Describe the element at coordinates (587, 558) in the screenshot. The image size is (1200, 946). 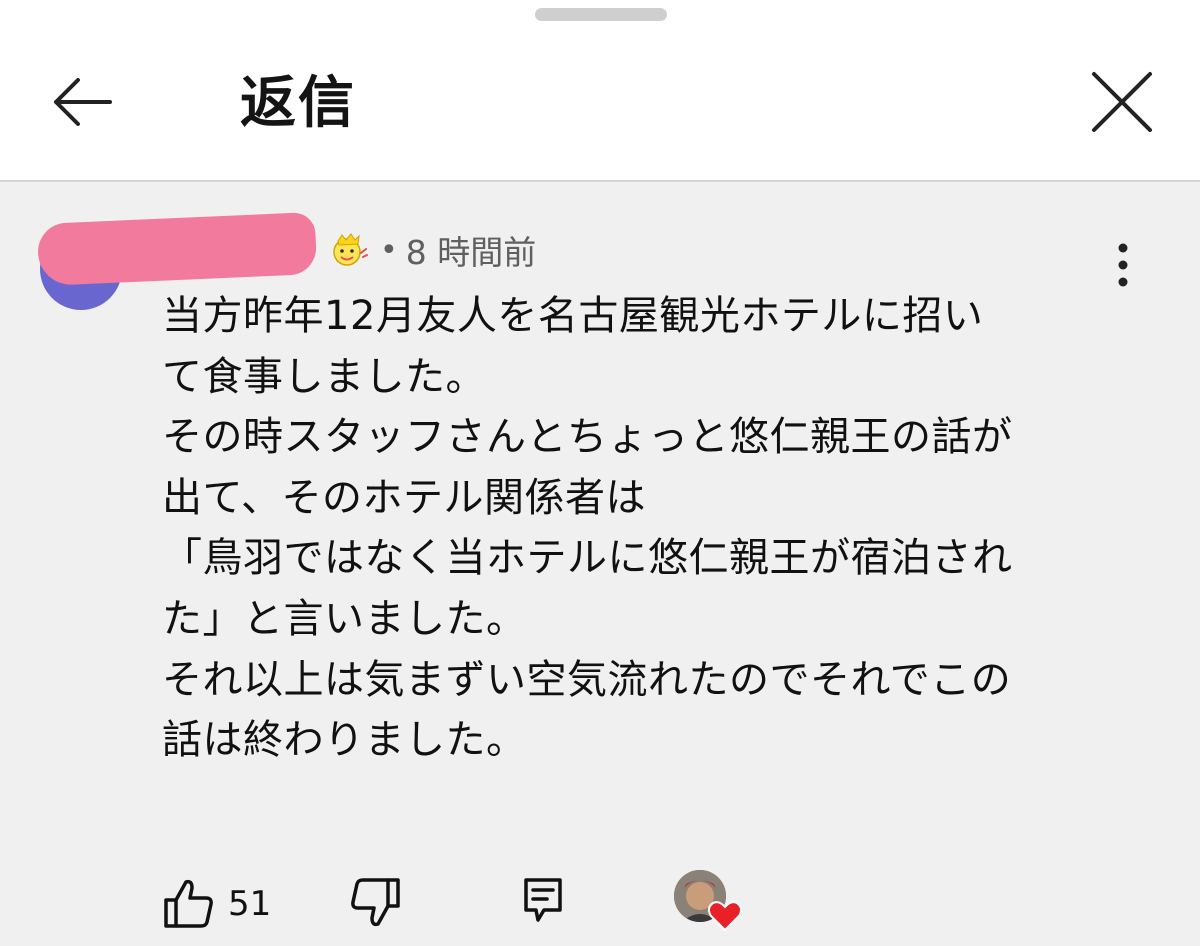
I see `comment-line: 「鳥羽ではなく当ホテルに悠仁親王が宿泊され` at that location.